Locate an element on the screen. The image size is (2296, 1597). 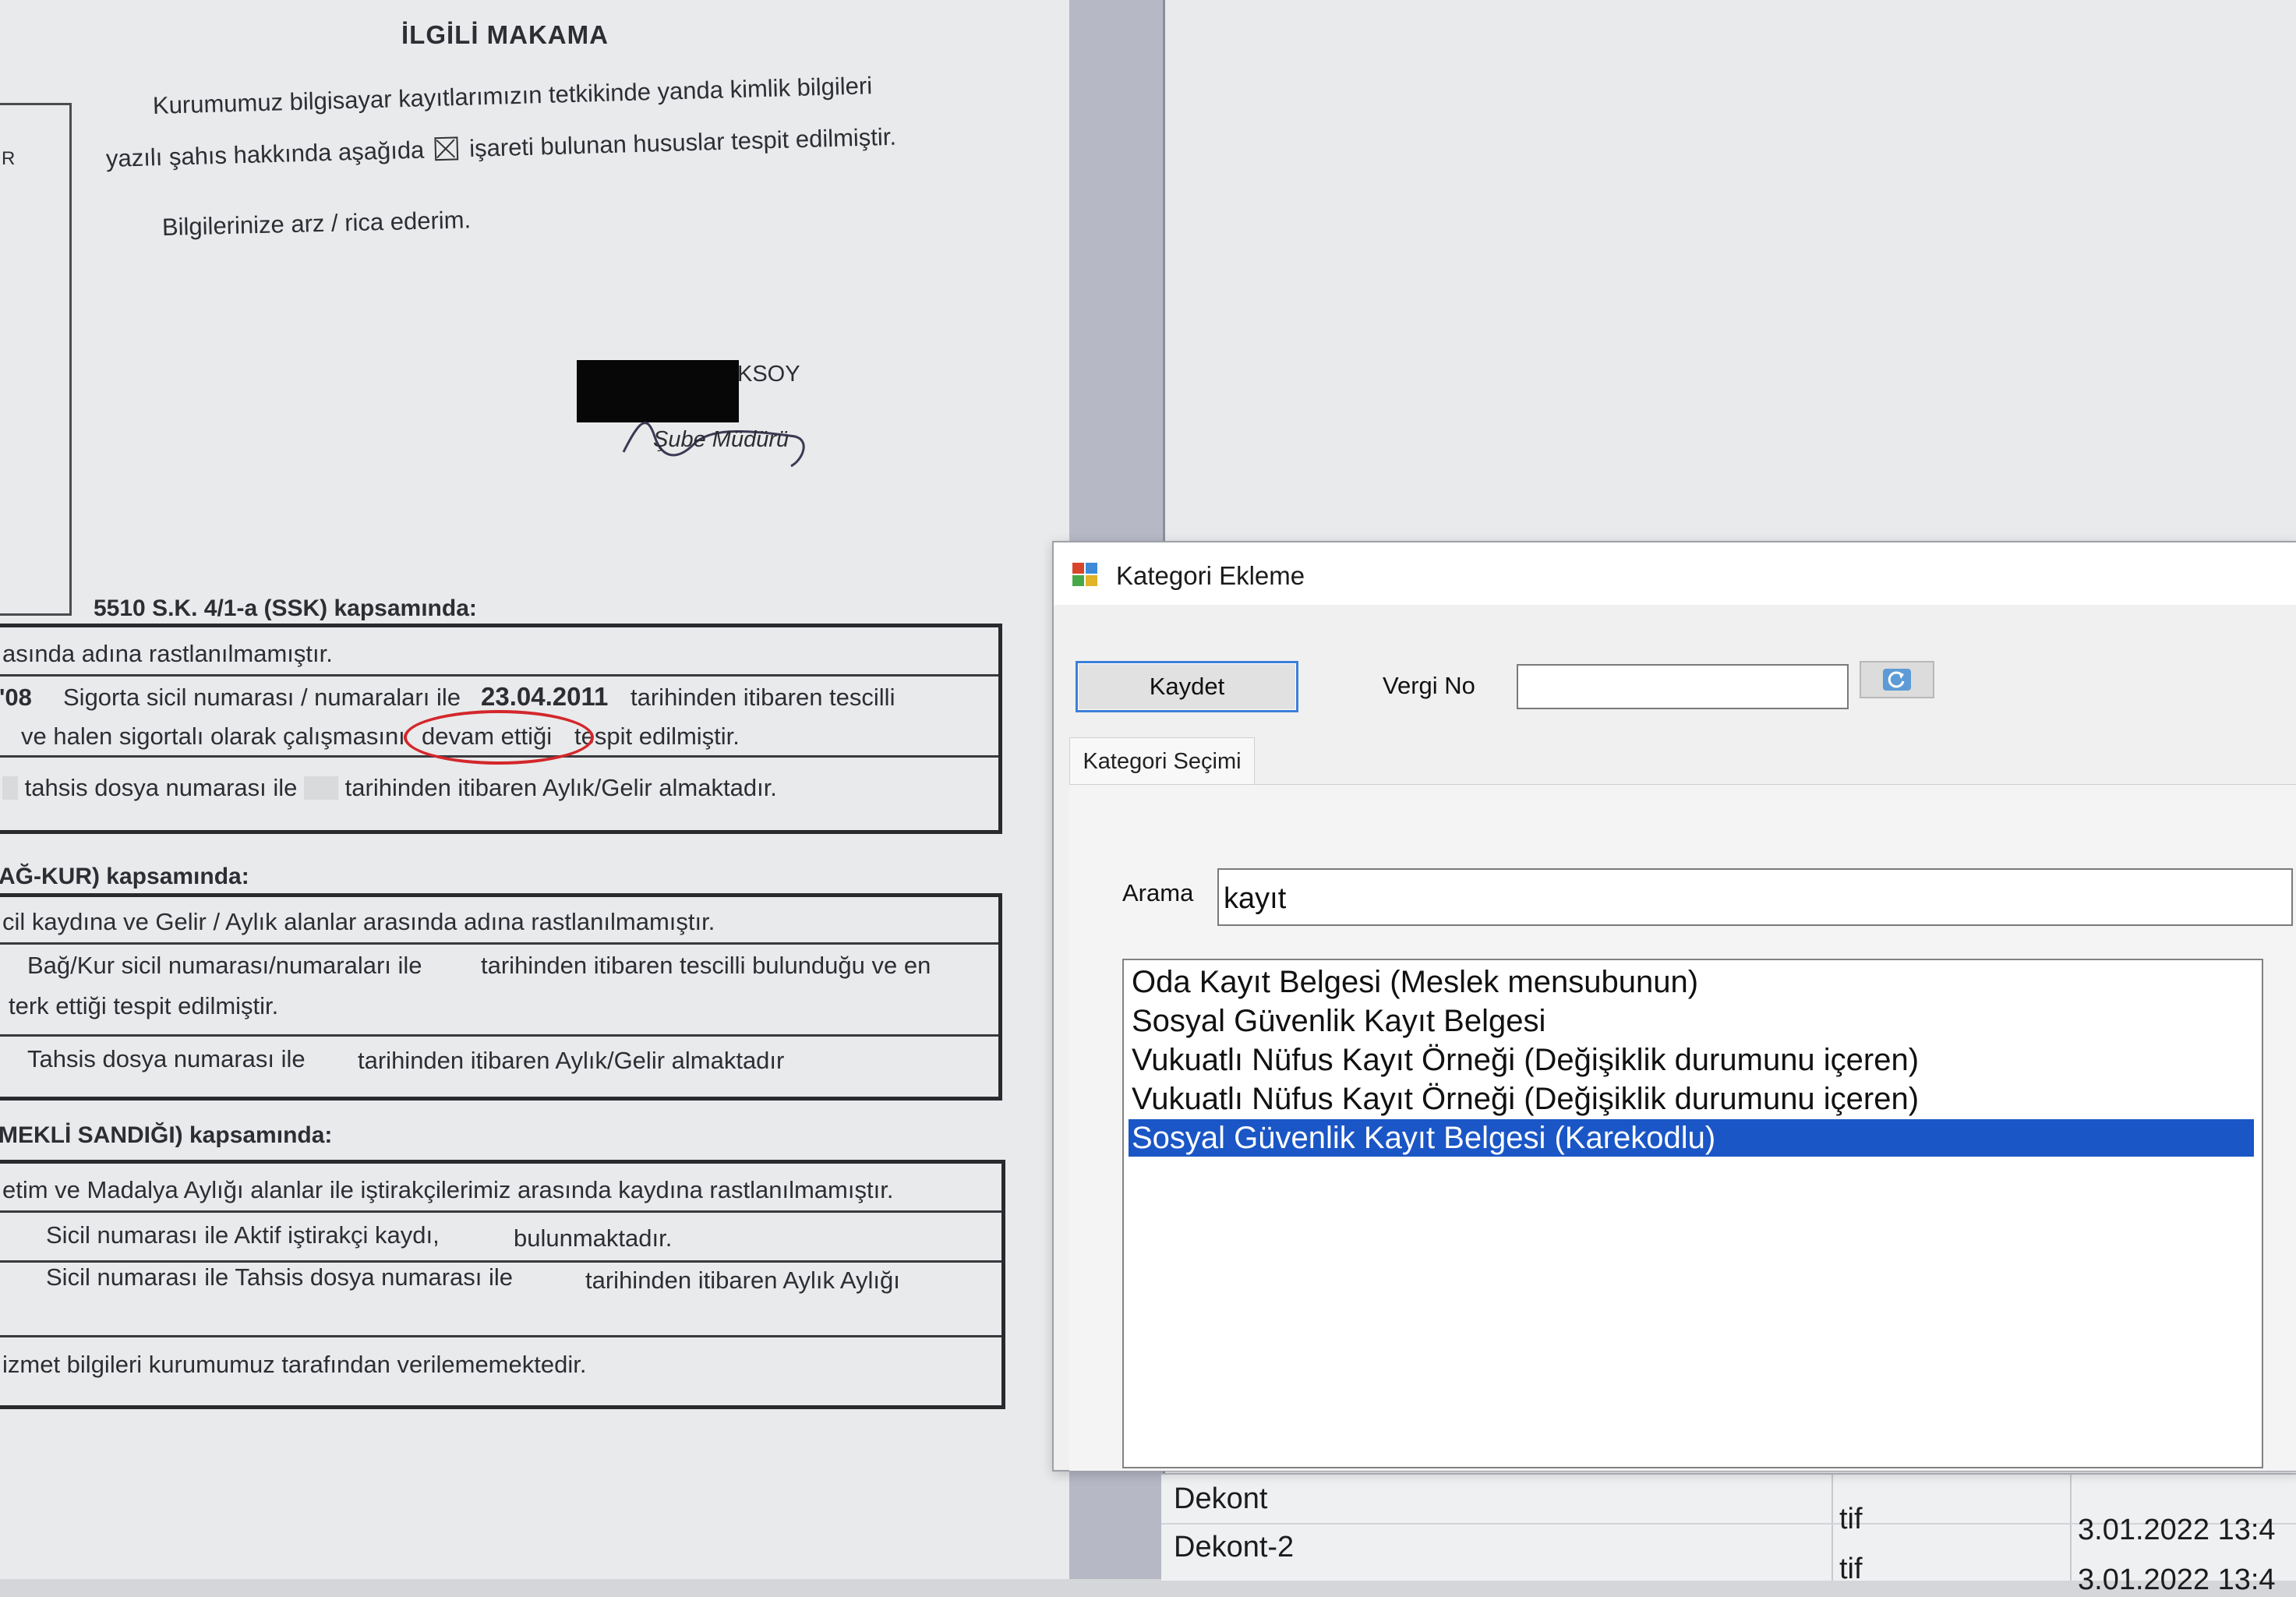
checkbox-x-icon is located at coordinates (447, 148).